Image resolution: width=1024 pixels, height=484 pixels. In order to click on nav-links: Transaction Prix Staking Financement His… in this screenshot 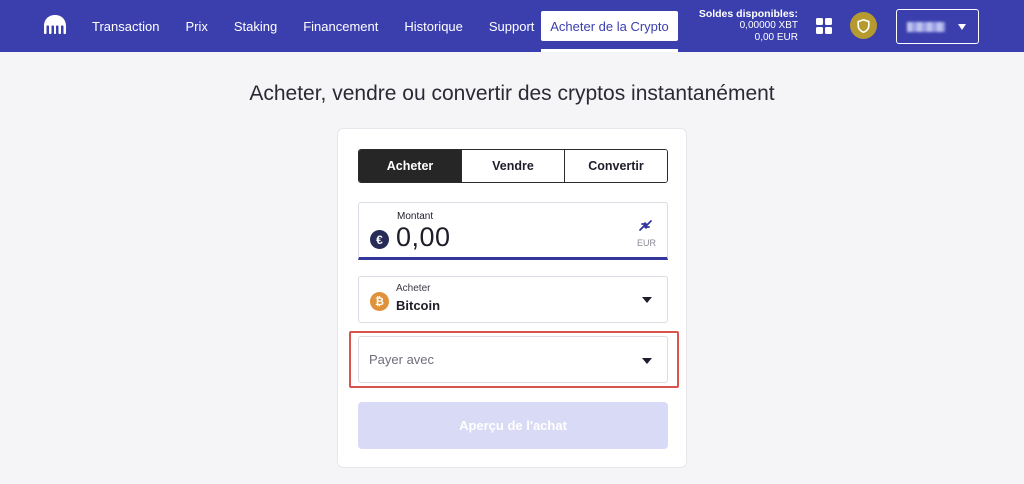, I will do `click(326, 26)`.